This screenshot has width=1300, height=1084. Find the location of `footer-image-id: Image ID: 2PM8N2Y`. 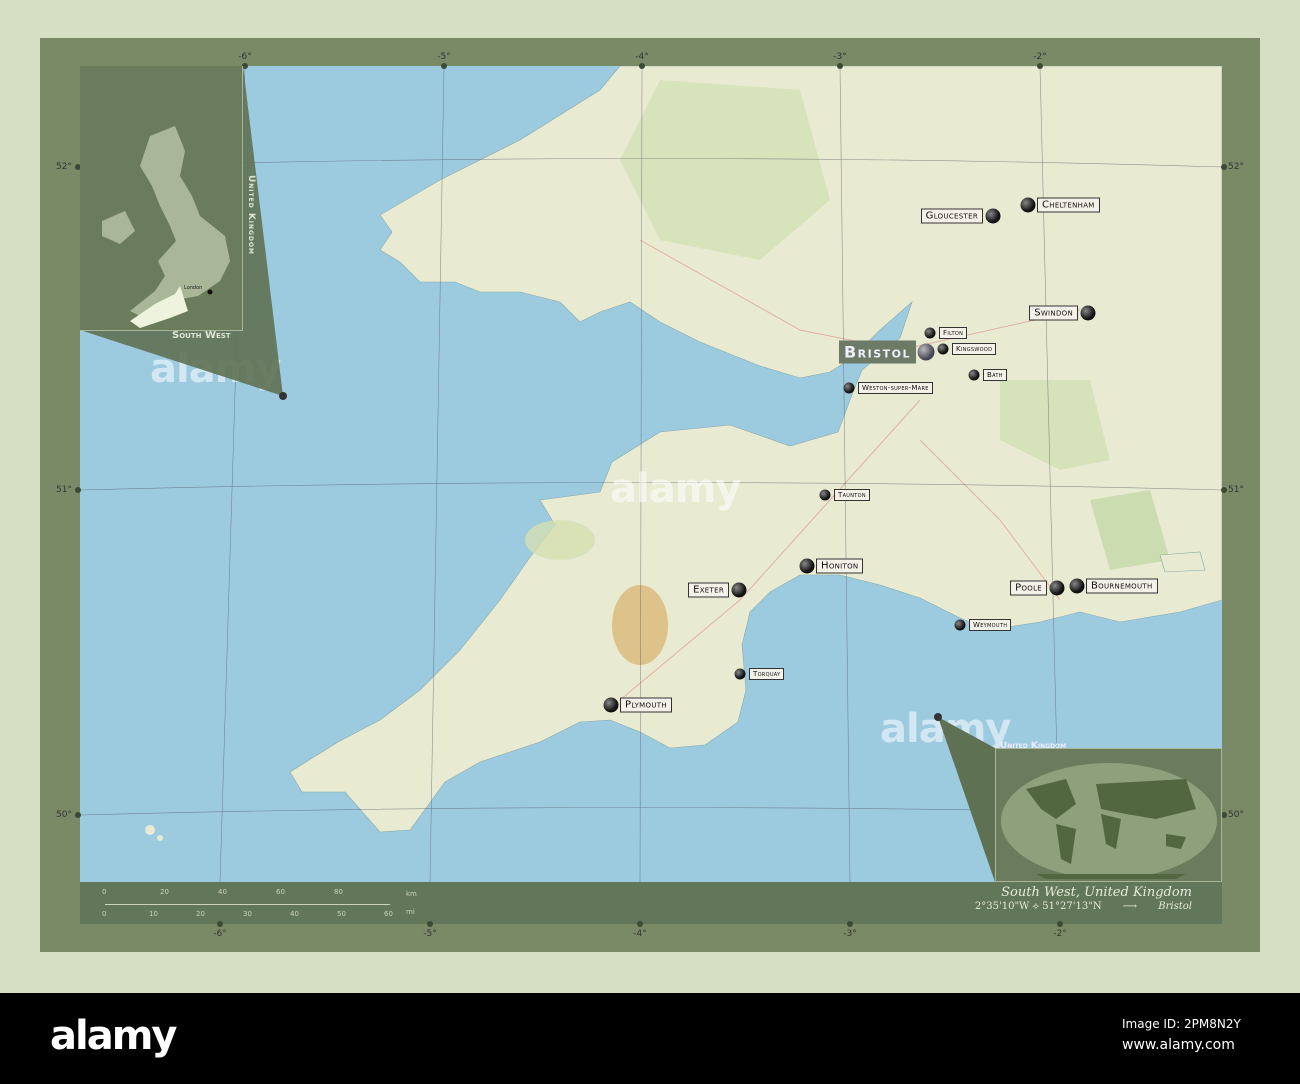

footer-image-id: Image ID: 2PM8N2Y is located at coordinates (1181, 1024).